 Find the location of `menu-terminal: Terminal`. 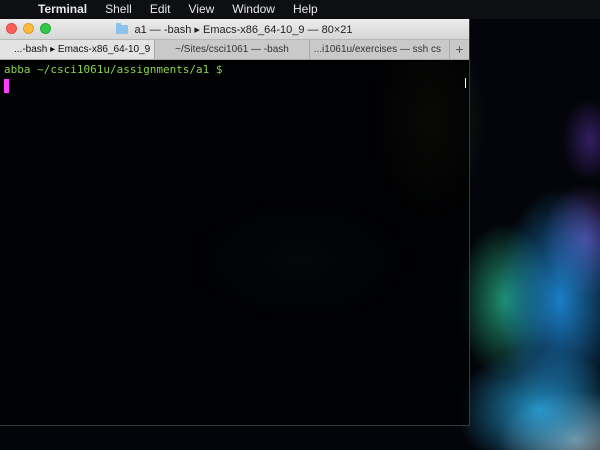

menu-terminal: Terminal is located at coordinates (62, 9).